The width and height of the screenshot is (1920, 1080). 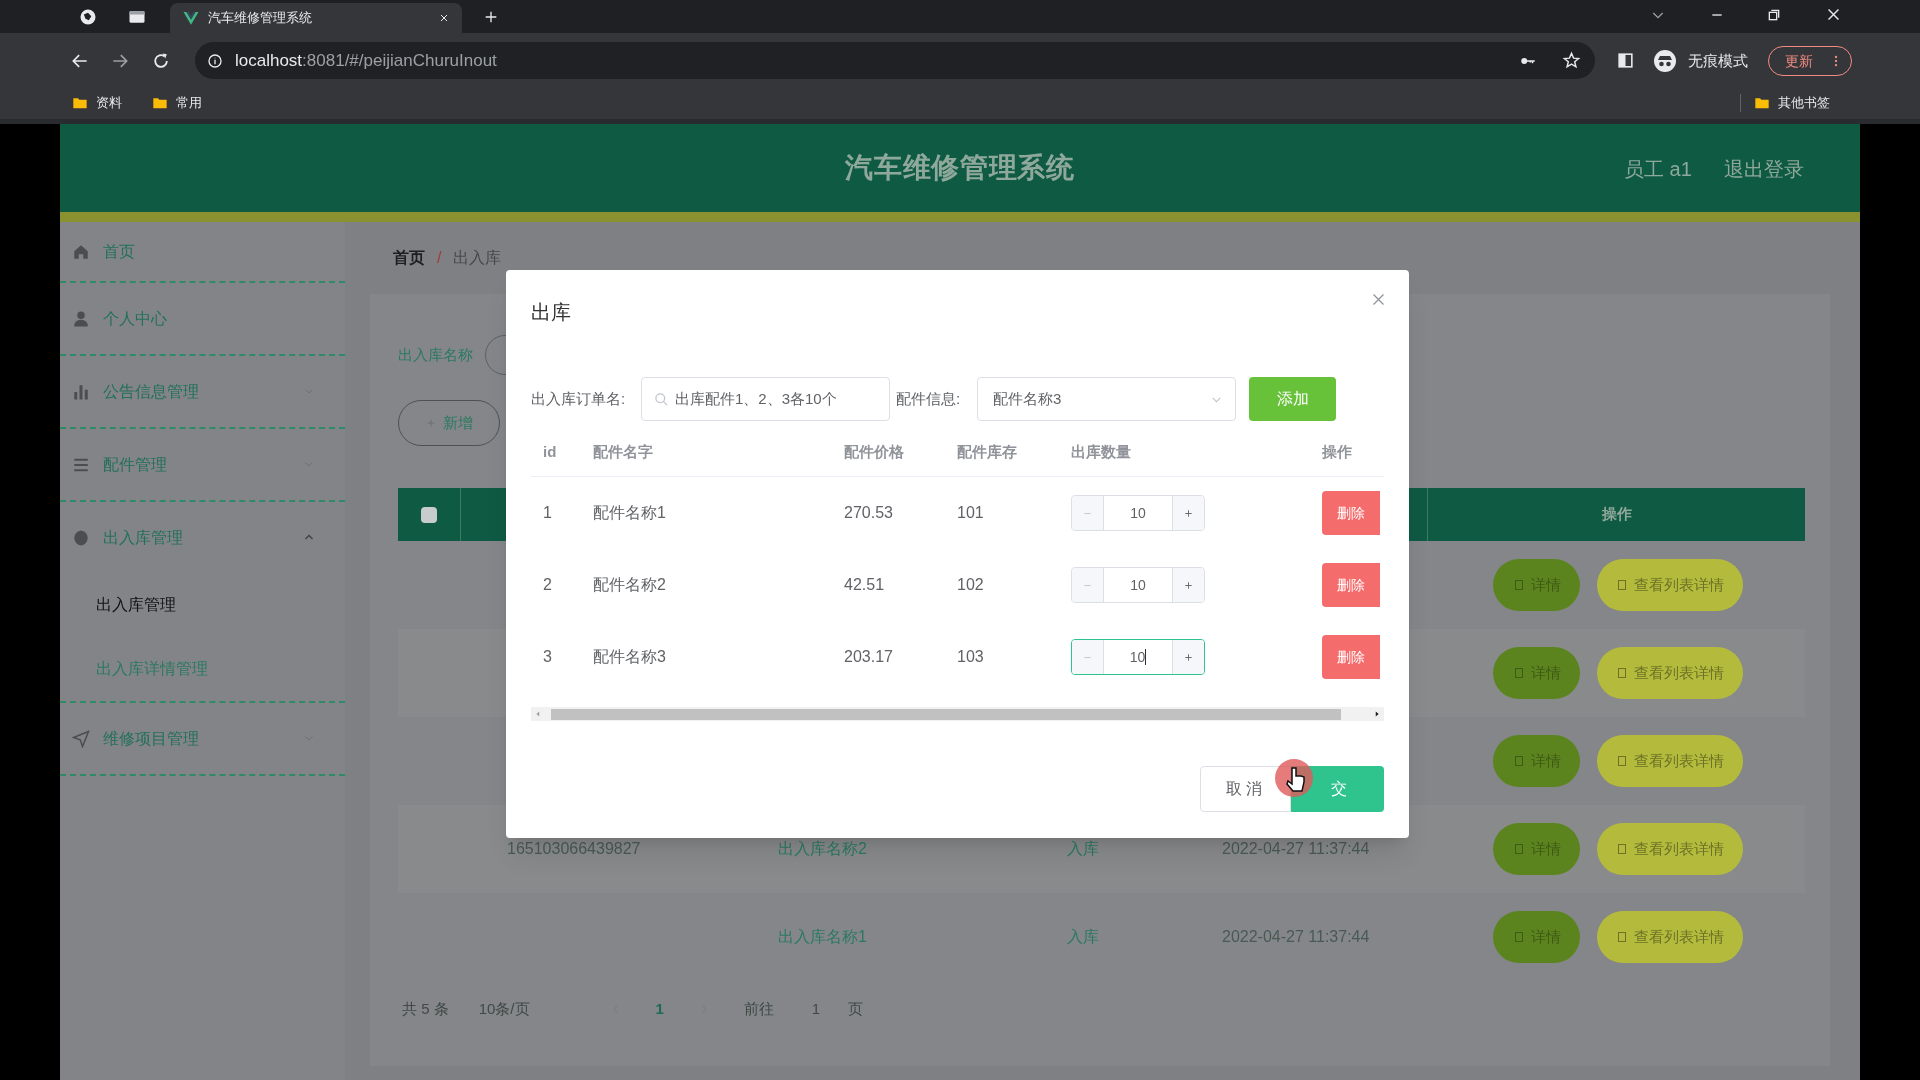 What do you see at coordinates (1774, 15) in the screenshot?
I see `restore-icon` at bounding box center [1774, 15].